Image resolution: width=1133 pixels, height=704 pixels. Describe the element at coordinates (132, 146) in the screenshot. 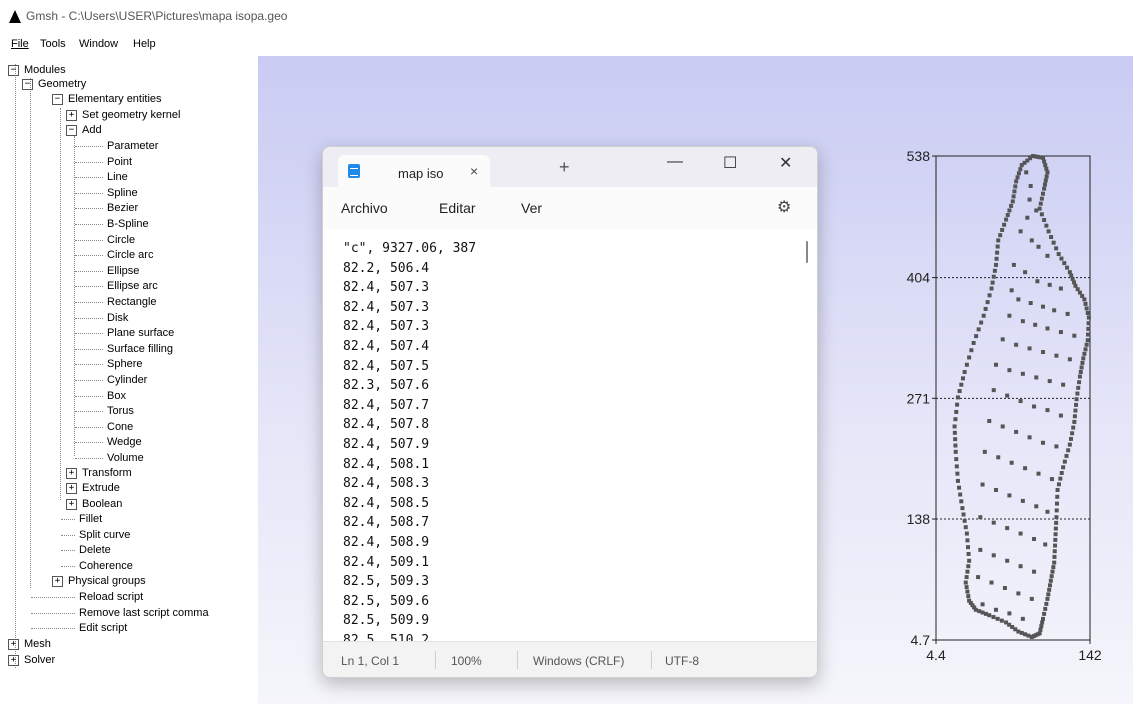

I see `tree-add-parameter: Parameter` at that location.